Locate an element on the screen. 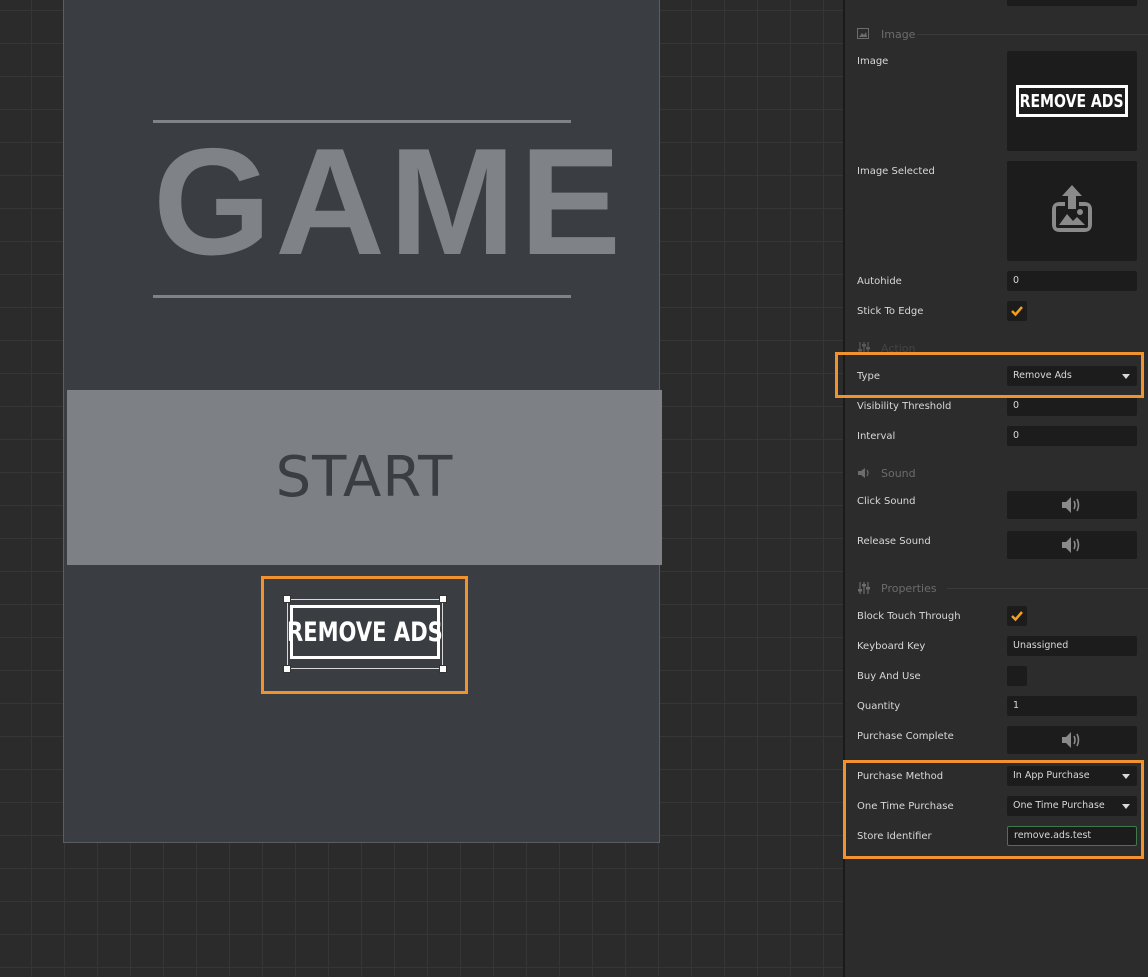  section-sound-header: Sound is located at coordinates (886, 473).